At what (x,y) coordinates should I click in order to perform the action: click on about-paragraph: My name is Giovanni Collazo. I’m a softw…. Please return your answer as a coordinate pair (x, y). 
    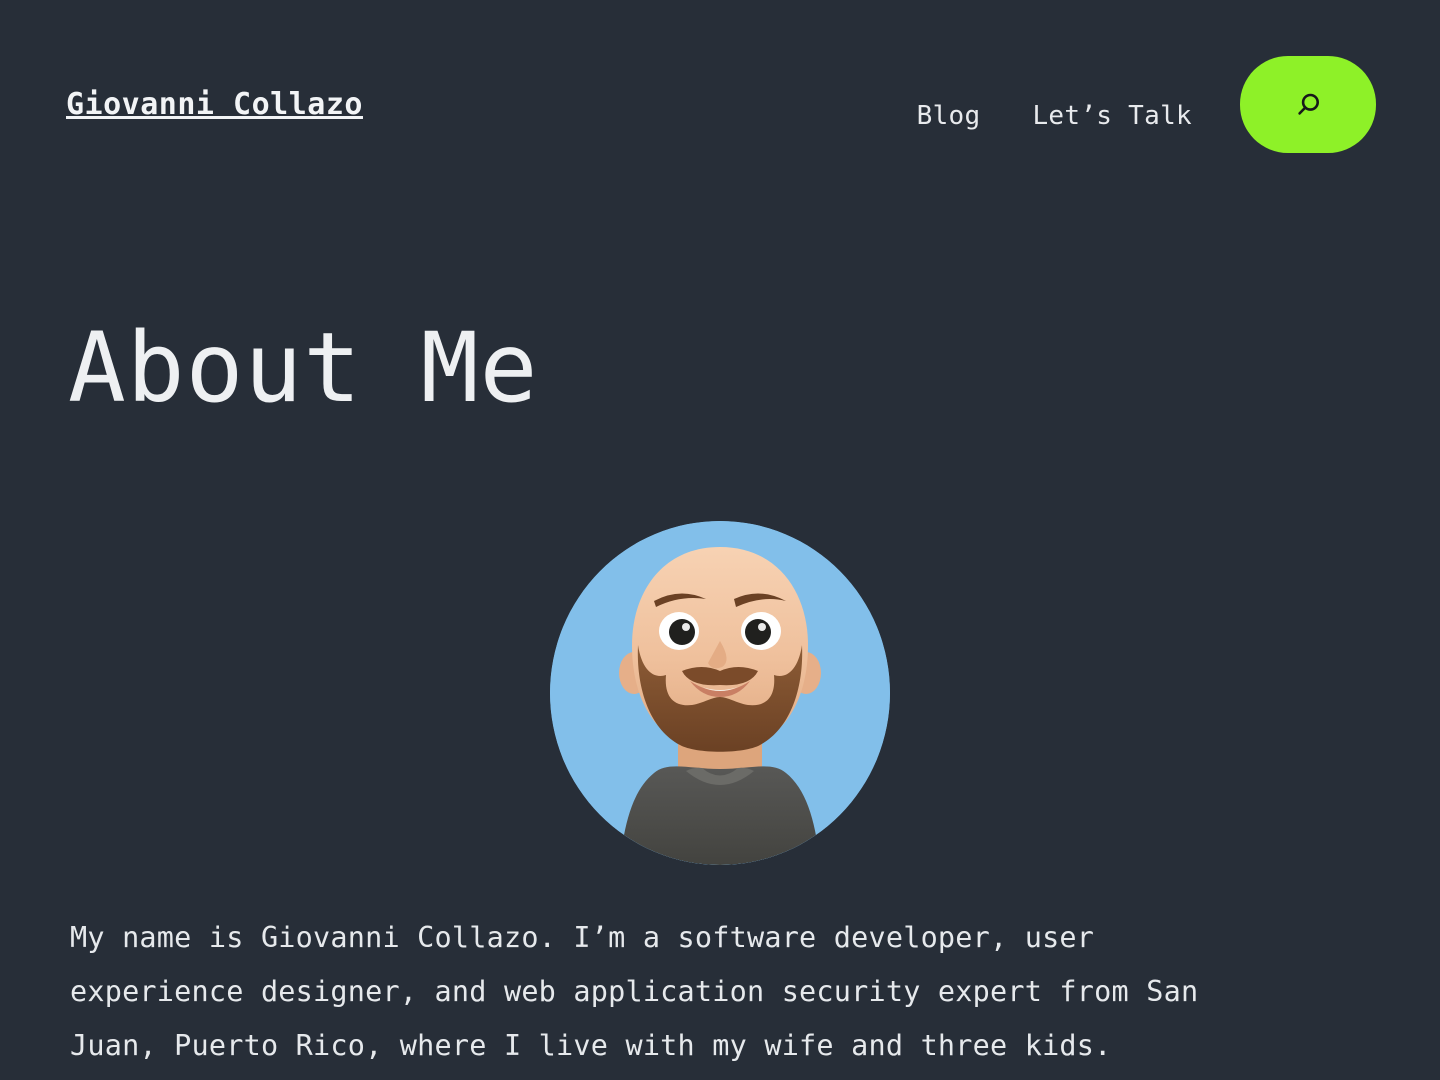
    Looking at the image, I should click on (634, 991).